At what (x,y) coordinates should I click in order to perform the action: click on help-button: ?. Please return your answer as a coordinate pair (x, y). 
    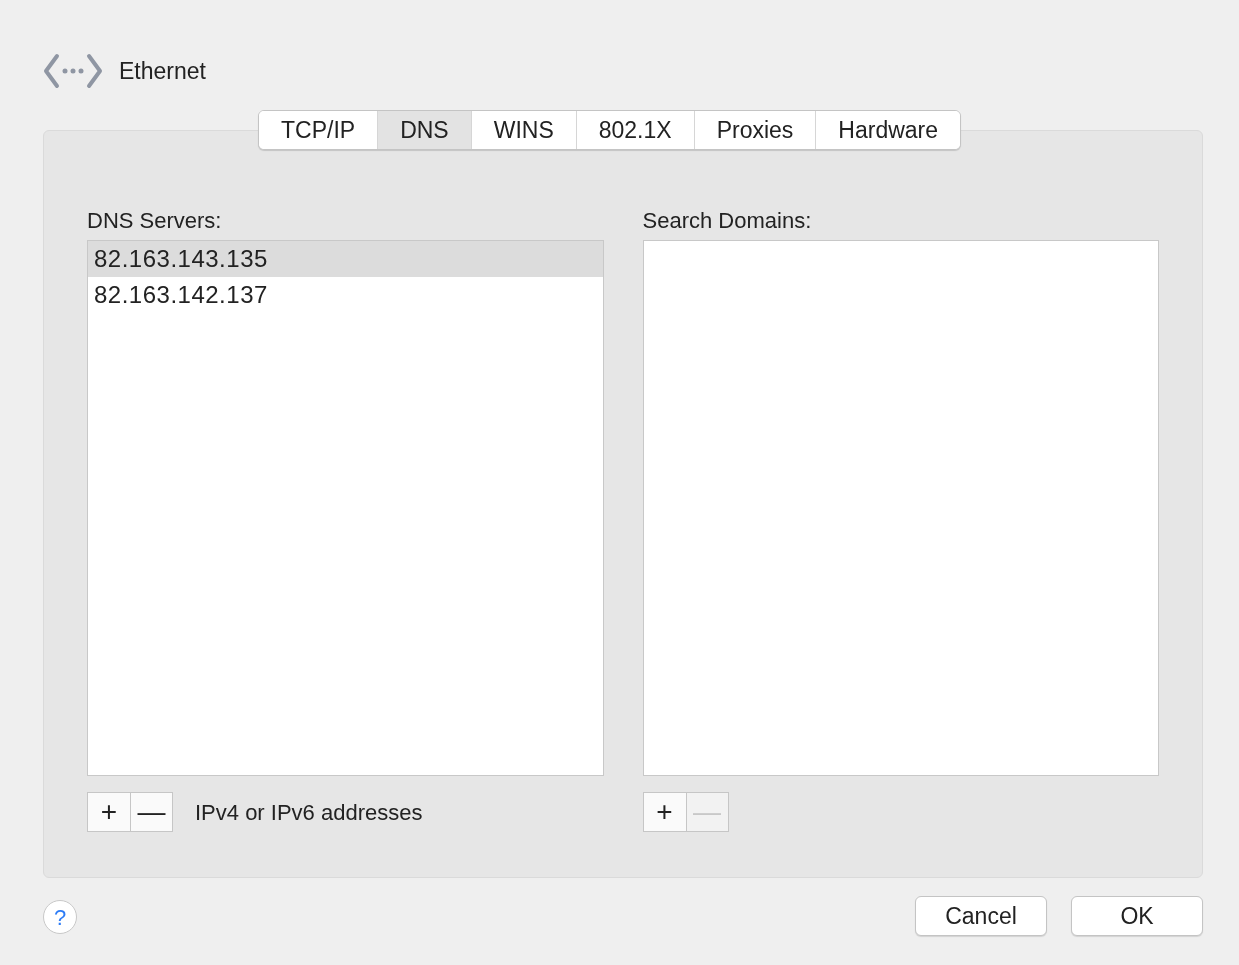
    Looking at the image, I should click on (60, 917).